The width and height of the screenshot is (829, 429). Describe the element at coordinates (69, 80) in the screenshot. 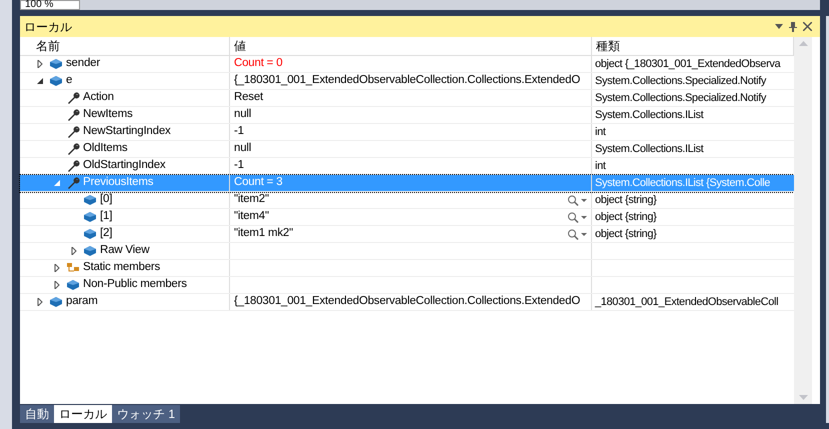

I see `variable-name: e` at that location.